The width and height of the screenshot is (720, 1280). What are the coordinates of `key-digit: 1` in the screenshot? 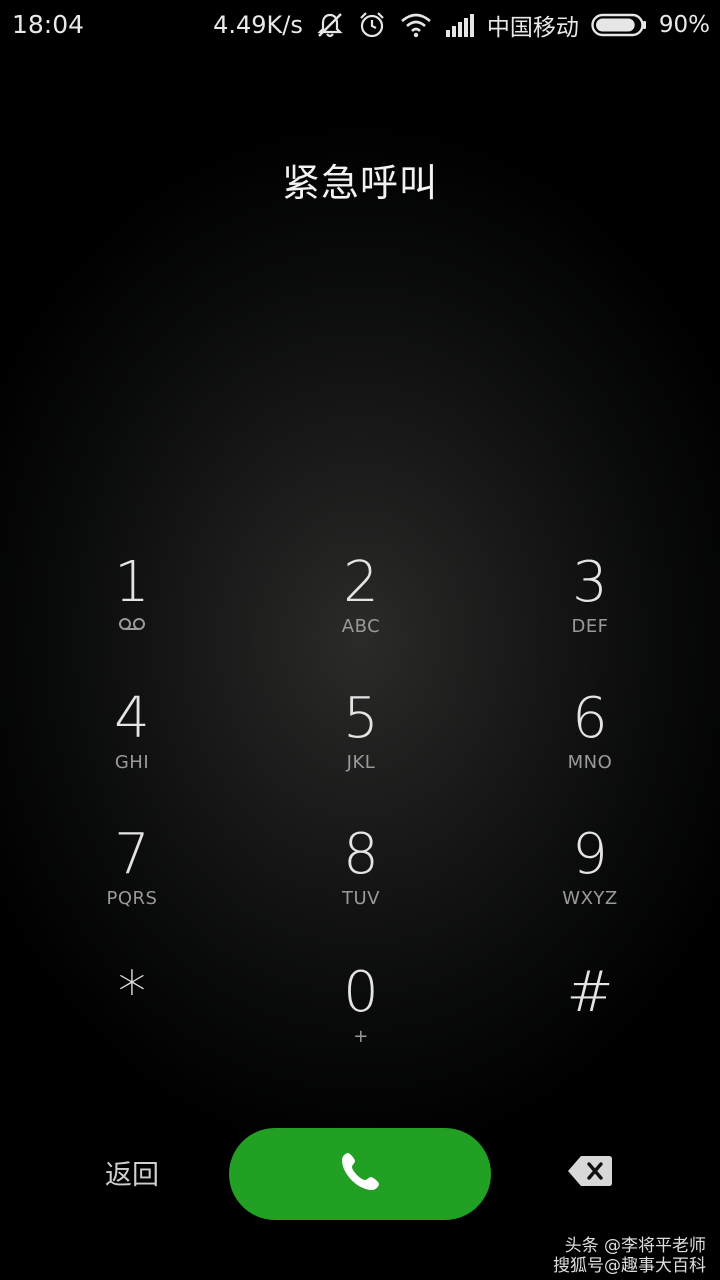 It's located at (132, 582).